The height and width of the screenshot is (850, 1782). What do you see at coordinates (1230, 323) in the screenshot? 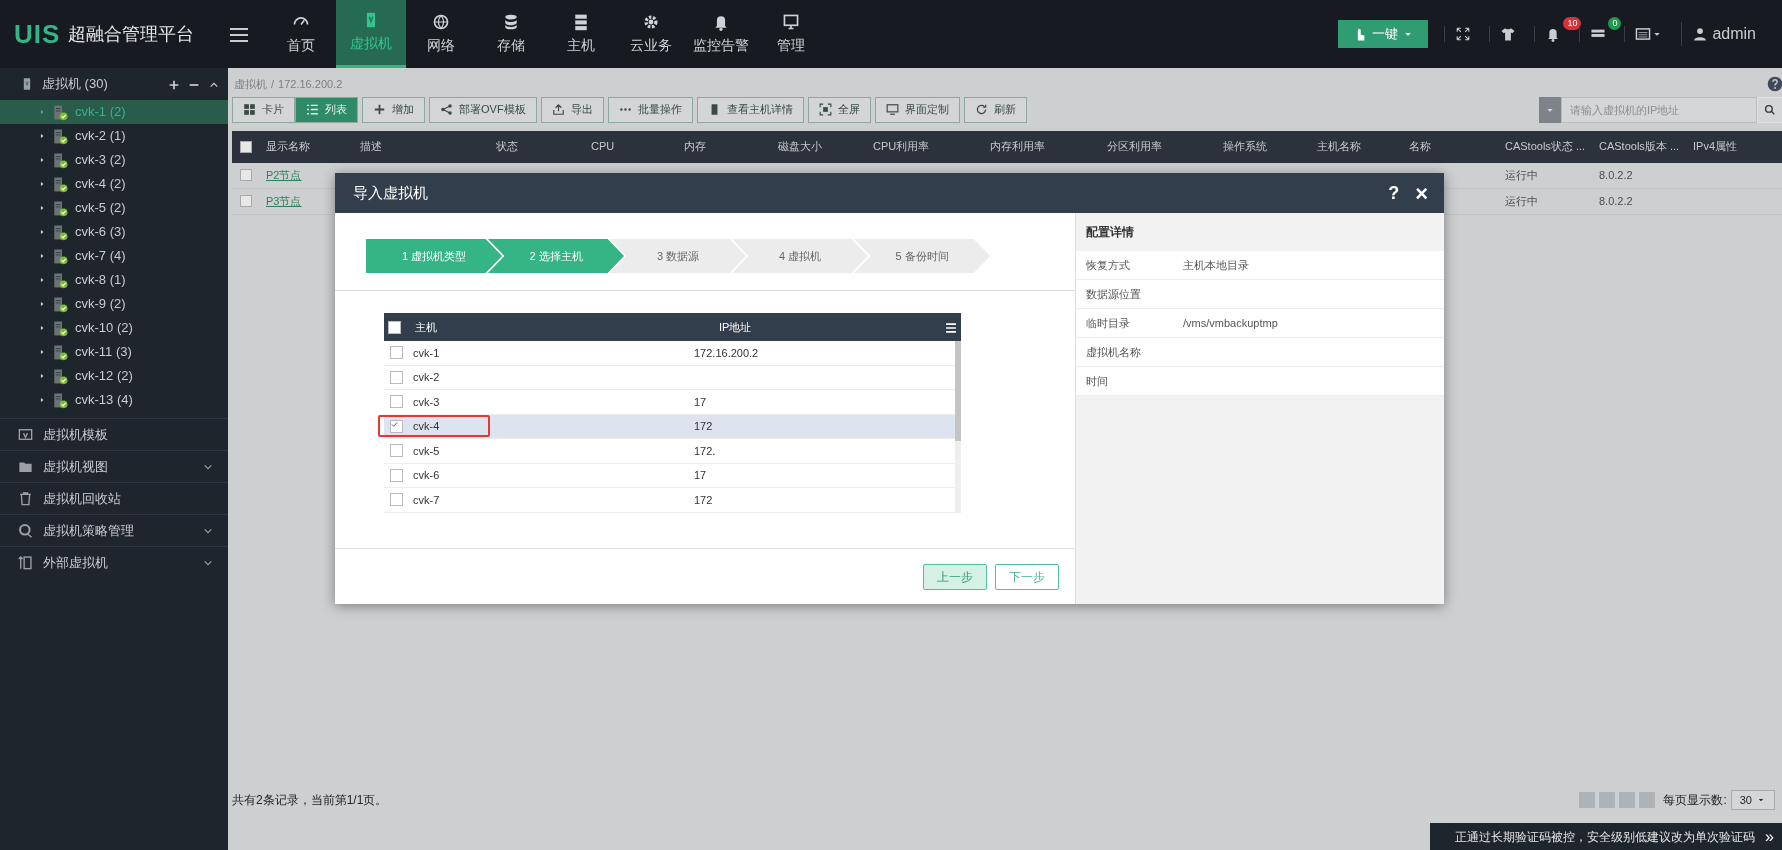
I see `field-value: /vms/vmbackuptmp` at bounding box center [1230, 323].